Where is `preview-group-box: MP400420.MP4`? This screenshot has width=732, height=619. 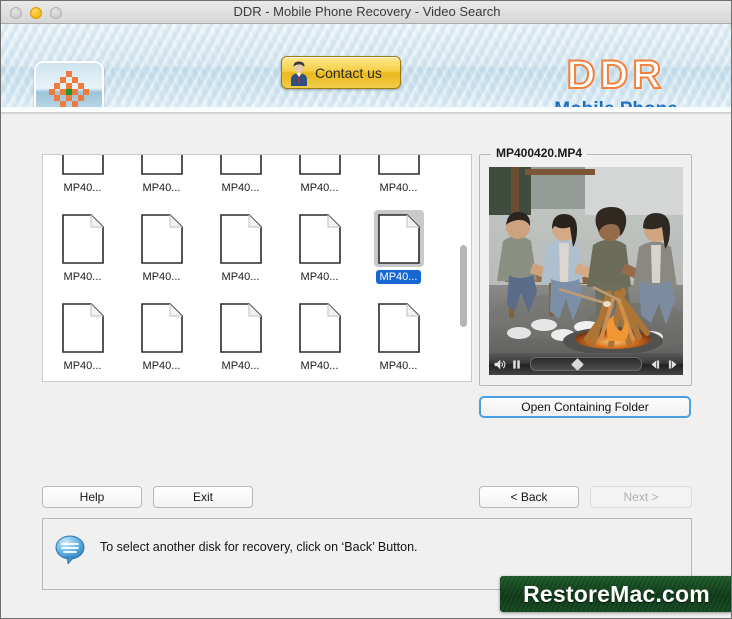 preview-group-box: MP400420.MP4 is located at coordinates (585, 266).